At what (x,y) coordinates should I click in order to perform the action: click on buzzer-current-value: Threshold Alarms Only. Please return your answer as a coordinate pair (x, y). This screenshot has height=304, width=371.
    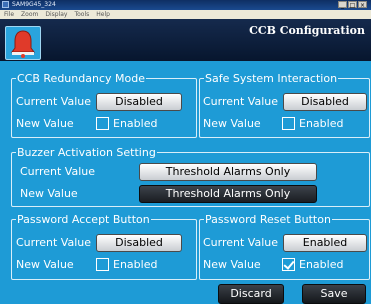
    Looking at the image, I should click on (228, 172).